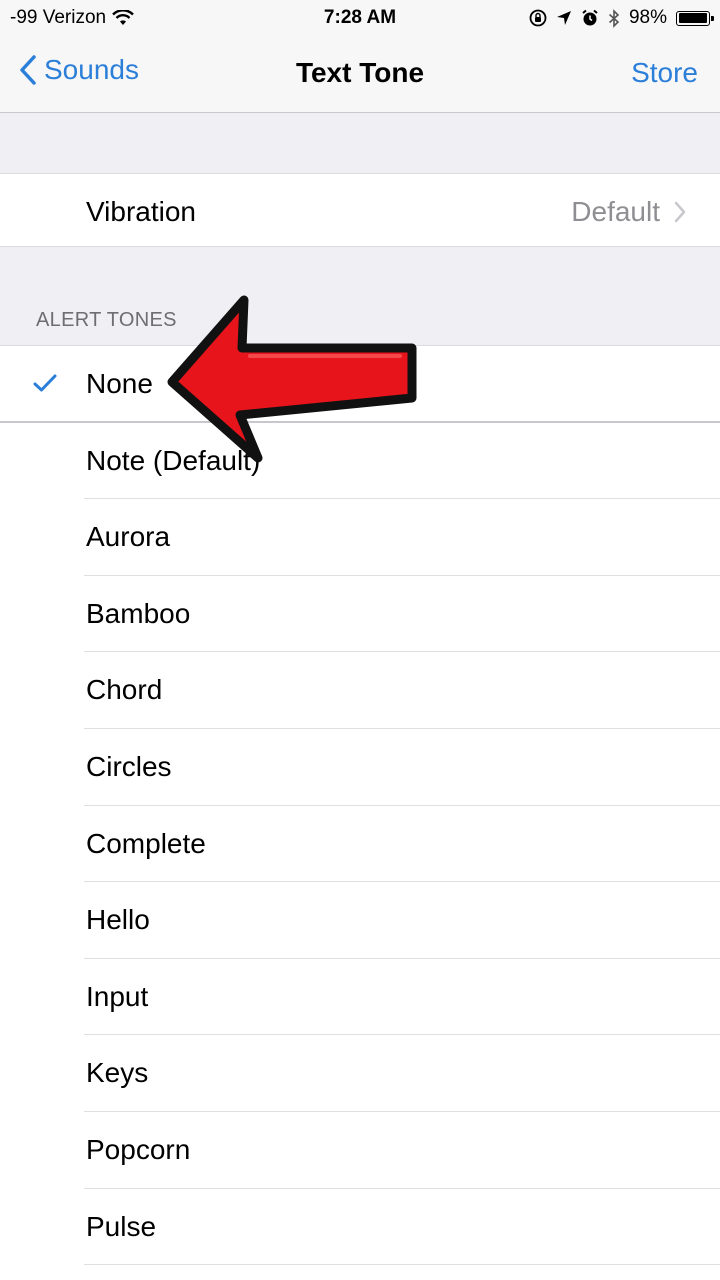 This screenshot has width=720, height=1280. What do you see at coordinates (647, 17) in the screenshot?
I see `battery-percent: 98%` at bounding box center [647, 17].